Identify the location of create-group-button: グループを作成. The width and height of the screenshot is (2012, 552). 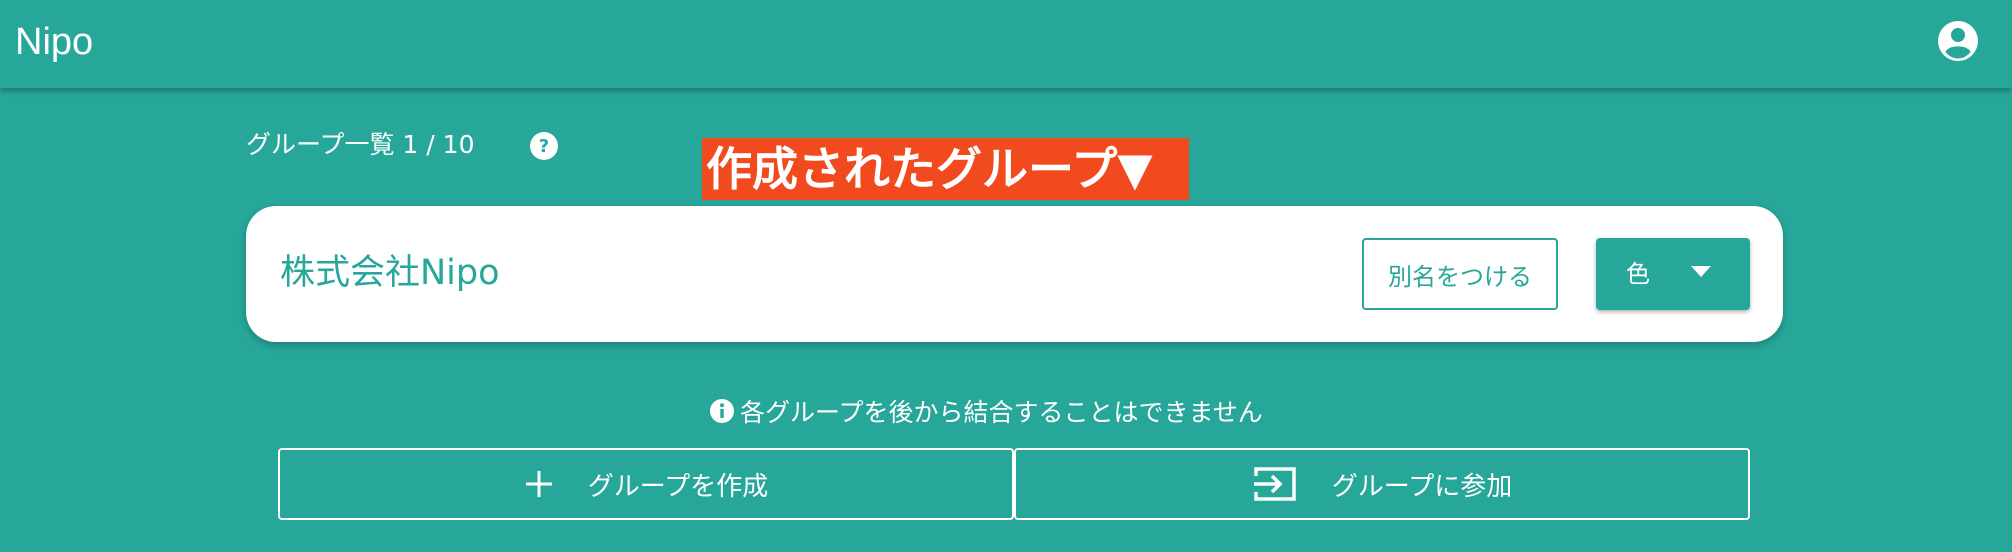
(646, 484).